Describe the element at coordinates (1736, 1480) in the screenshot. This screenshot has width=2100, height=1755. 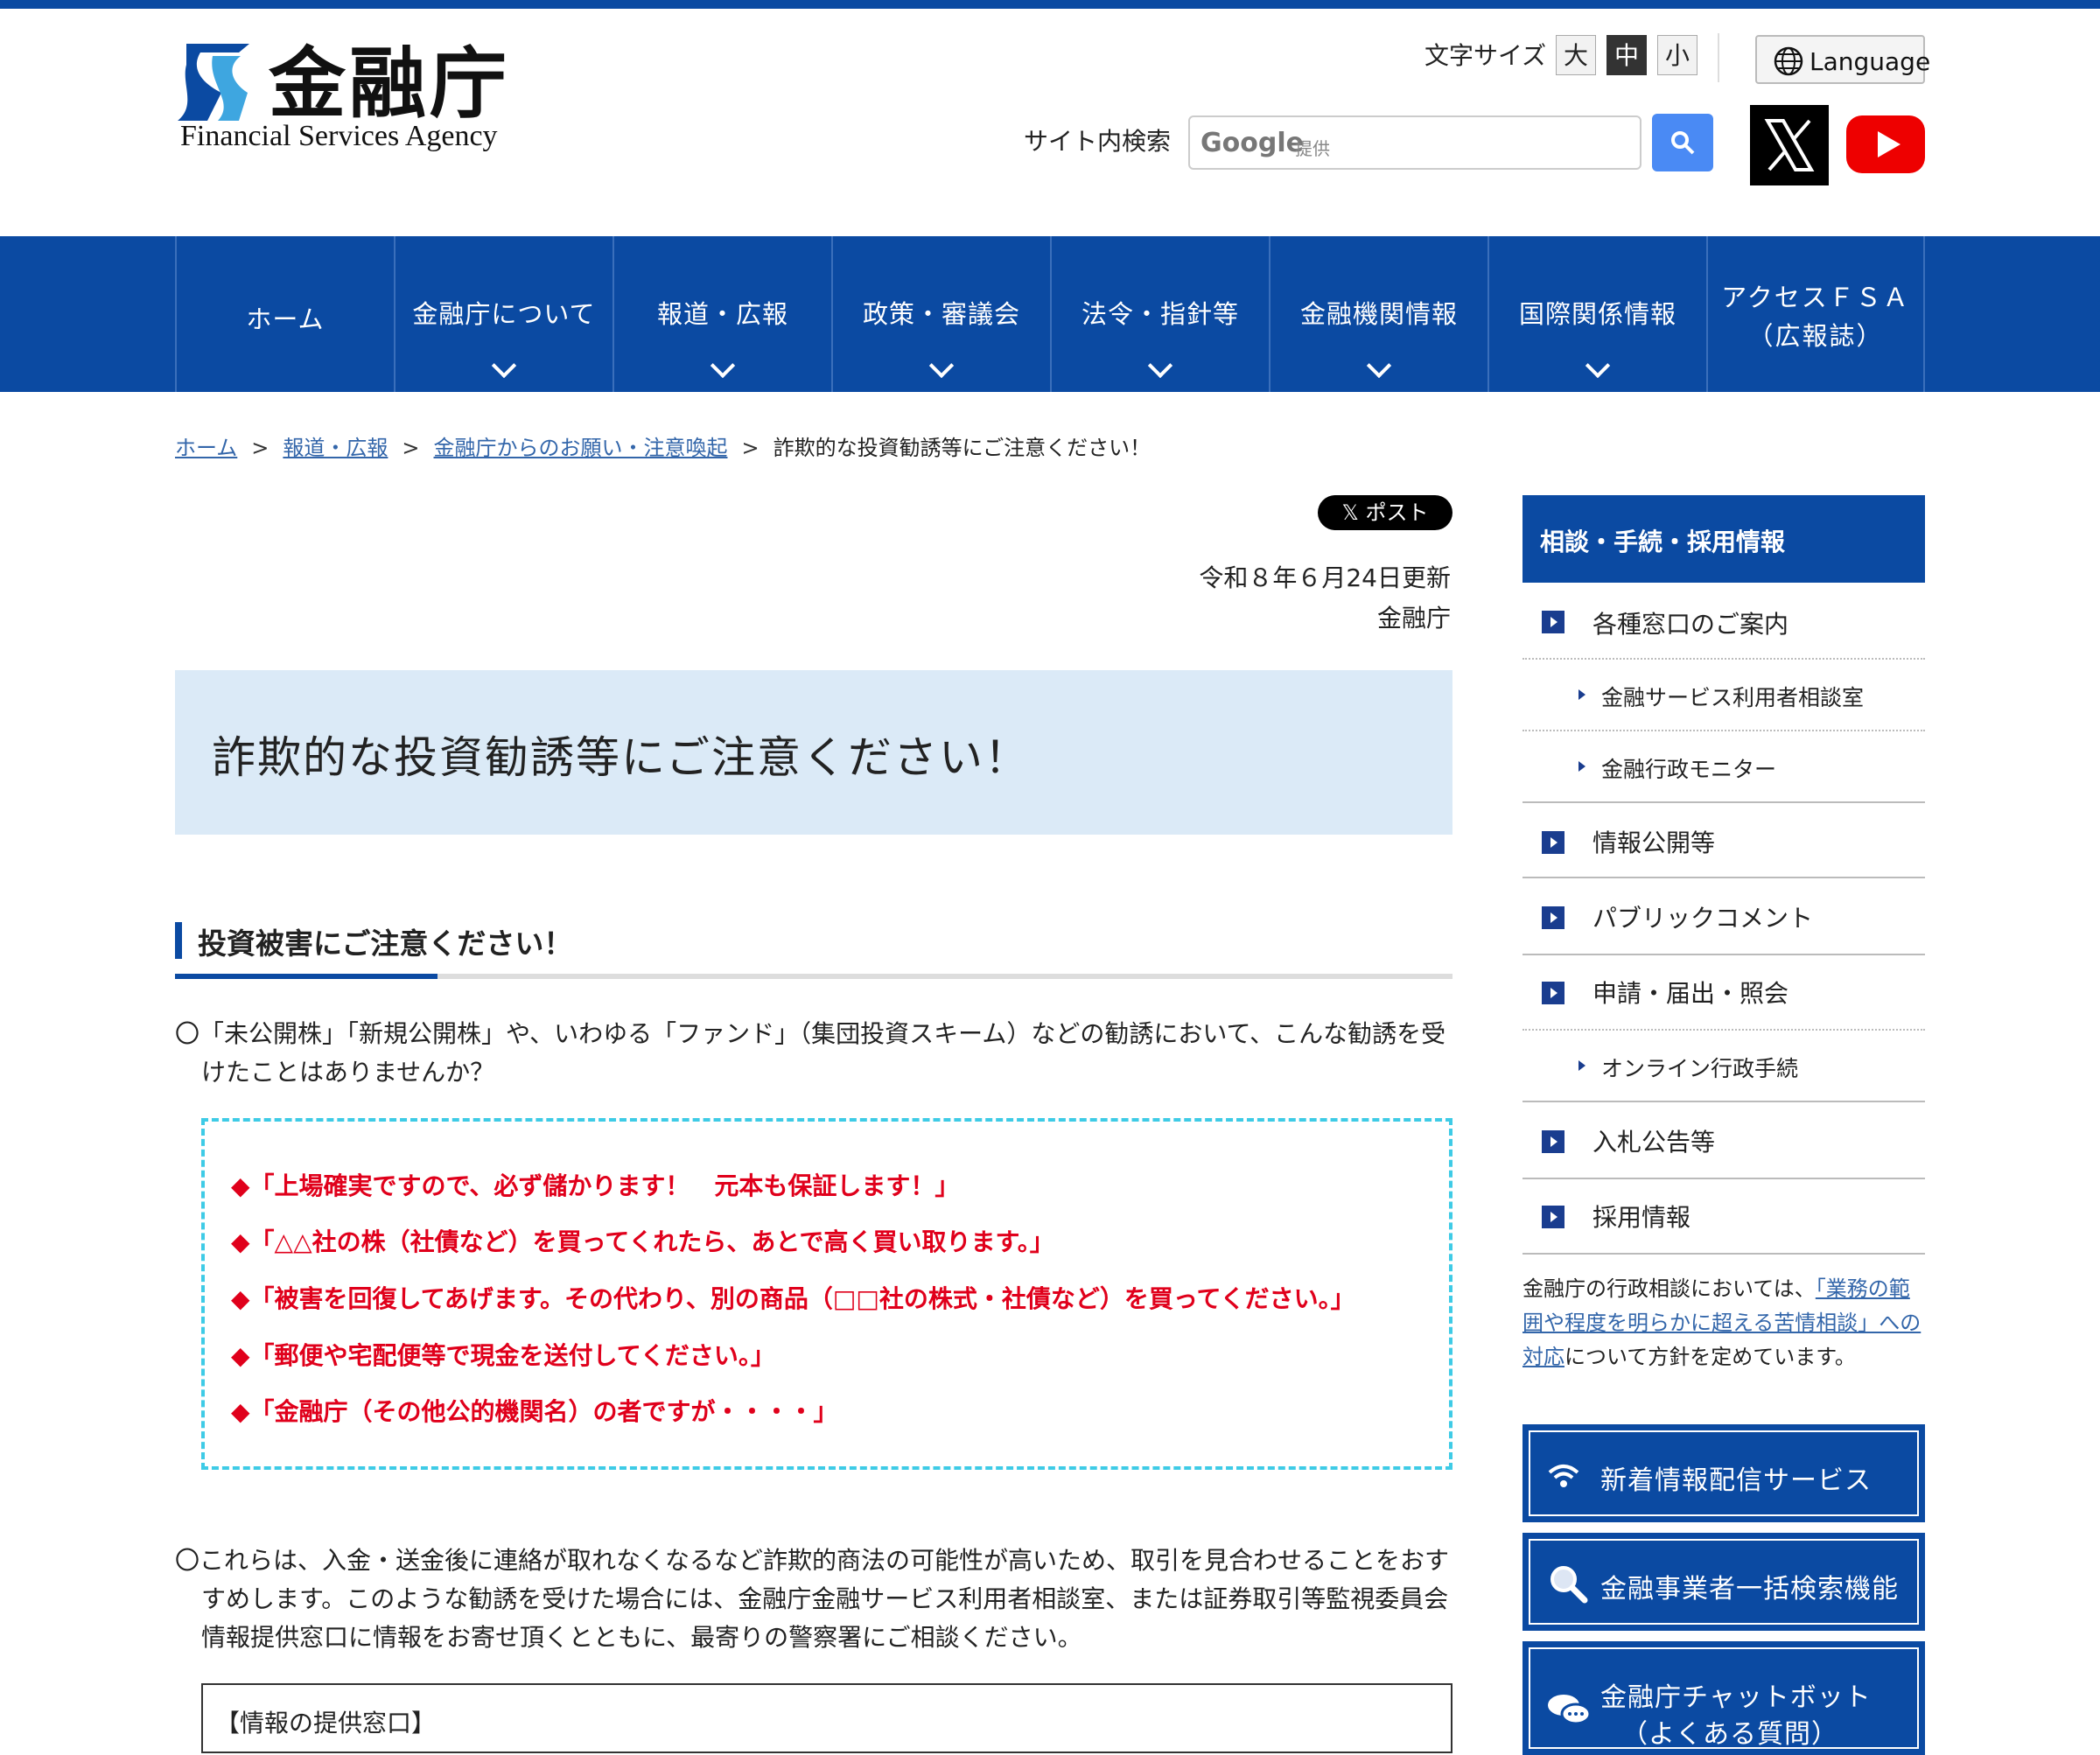
I see `button-label: 新着情報配信サービス` at that location.